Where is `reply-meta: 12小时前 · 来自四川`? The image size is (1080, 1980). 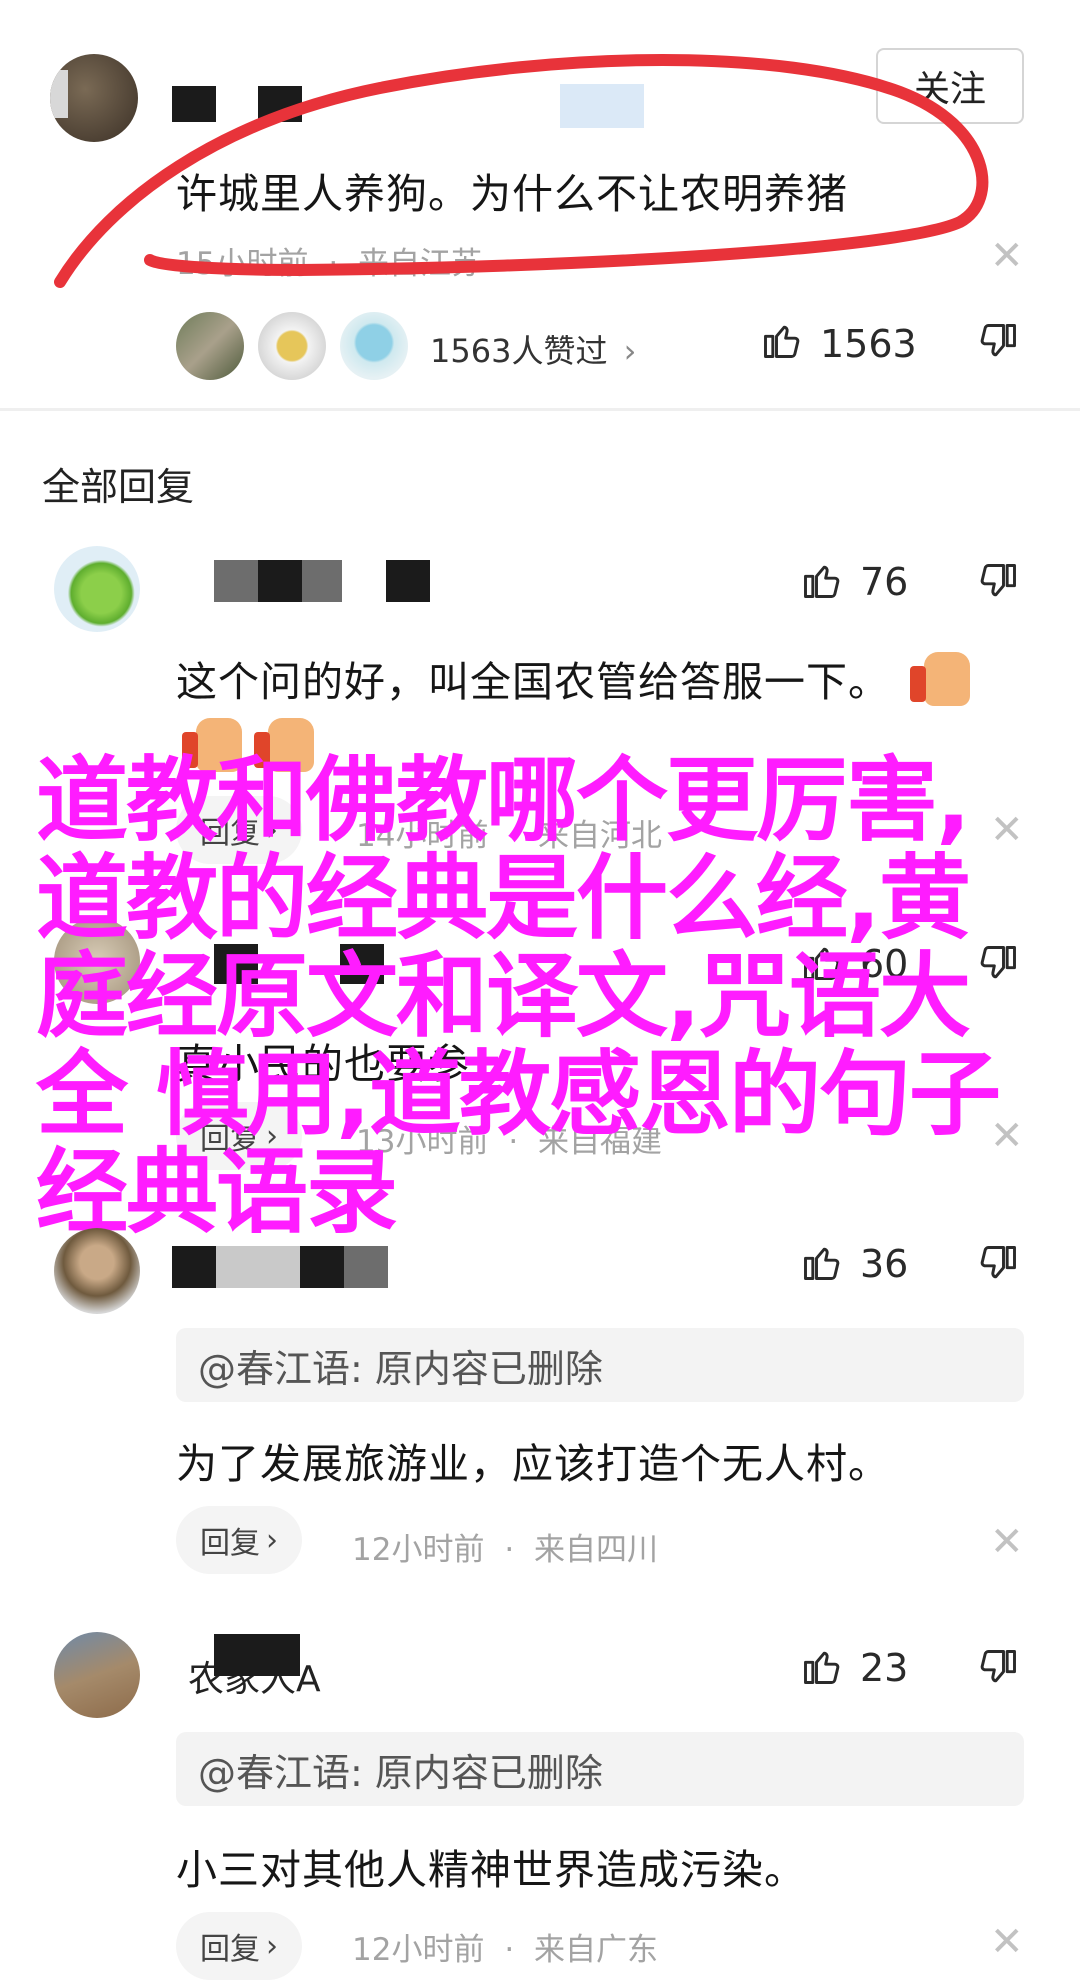 reply-meta: 12小时前 · 来自四川 is located at coordinates (505, 1546).